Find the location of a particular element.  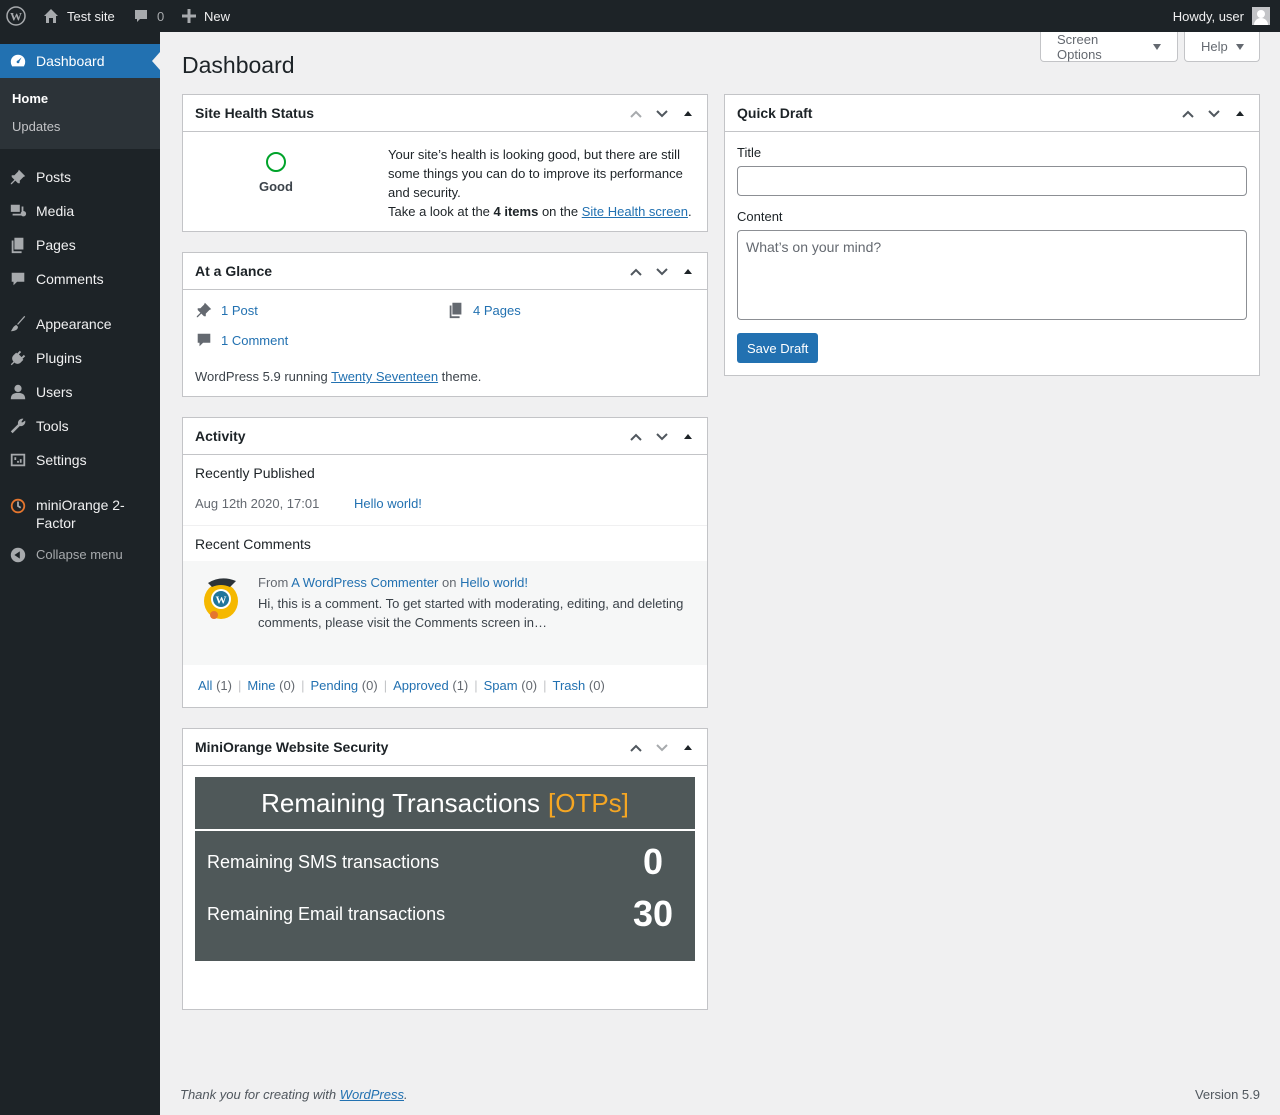

filter-label: Trash is located at coordinates (569, 685).